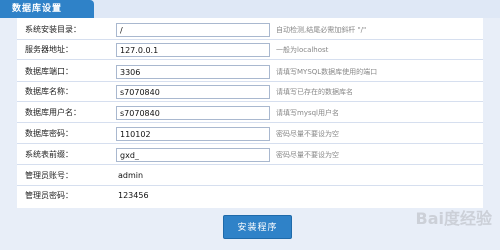 This screenshot has height=250, width=500. I want to click on db-name-hint: 请填写已存在的数据库名, so click(314, 92).